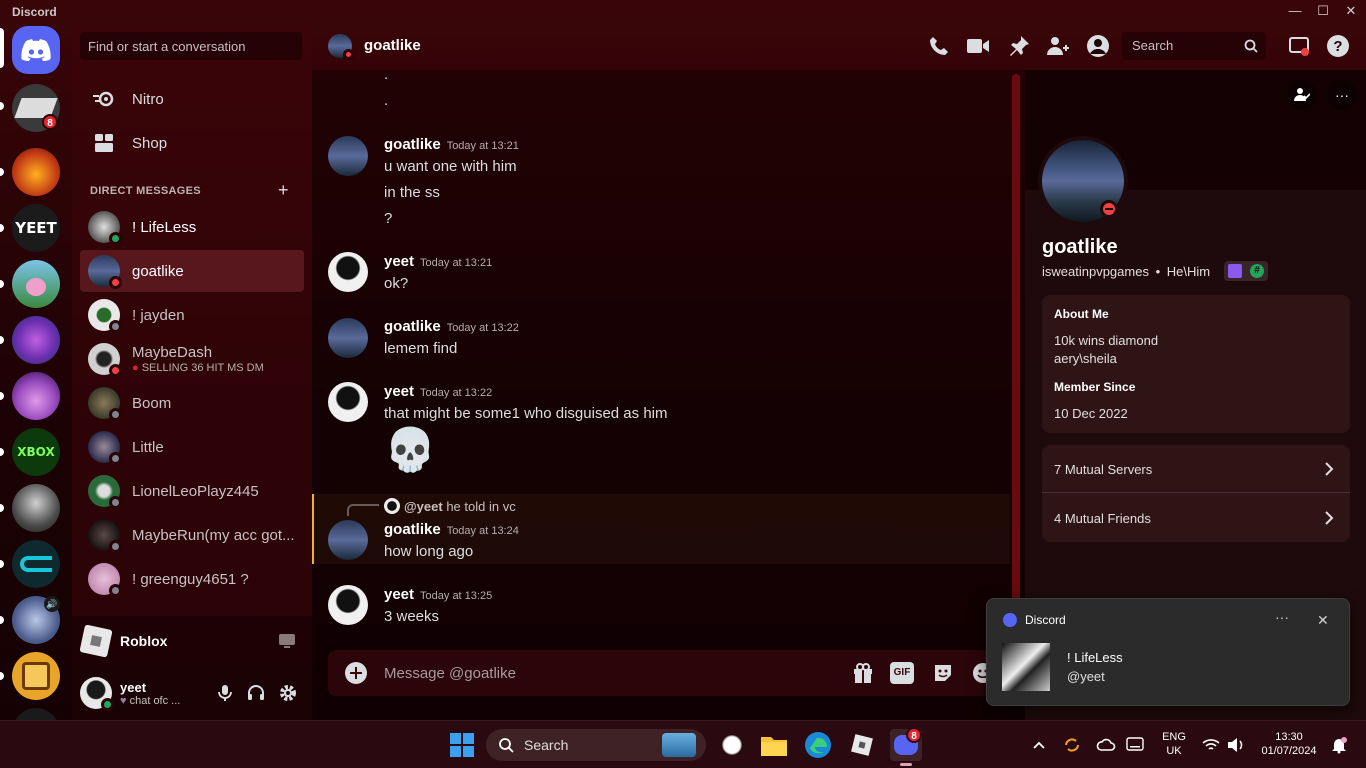 This screenshot has width=1366, height=768. What do you see at coordinates (410, 450) in the screenshot?
I see `skull-emoji: 💀` at bounding box center [410, 450].